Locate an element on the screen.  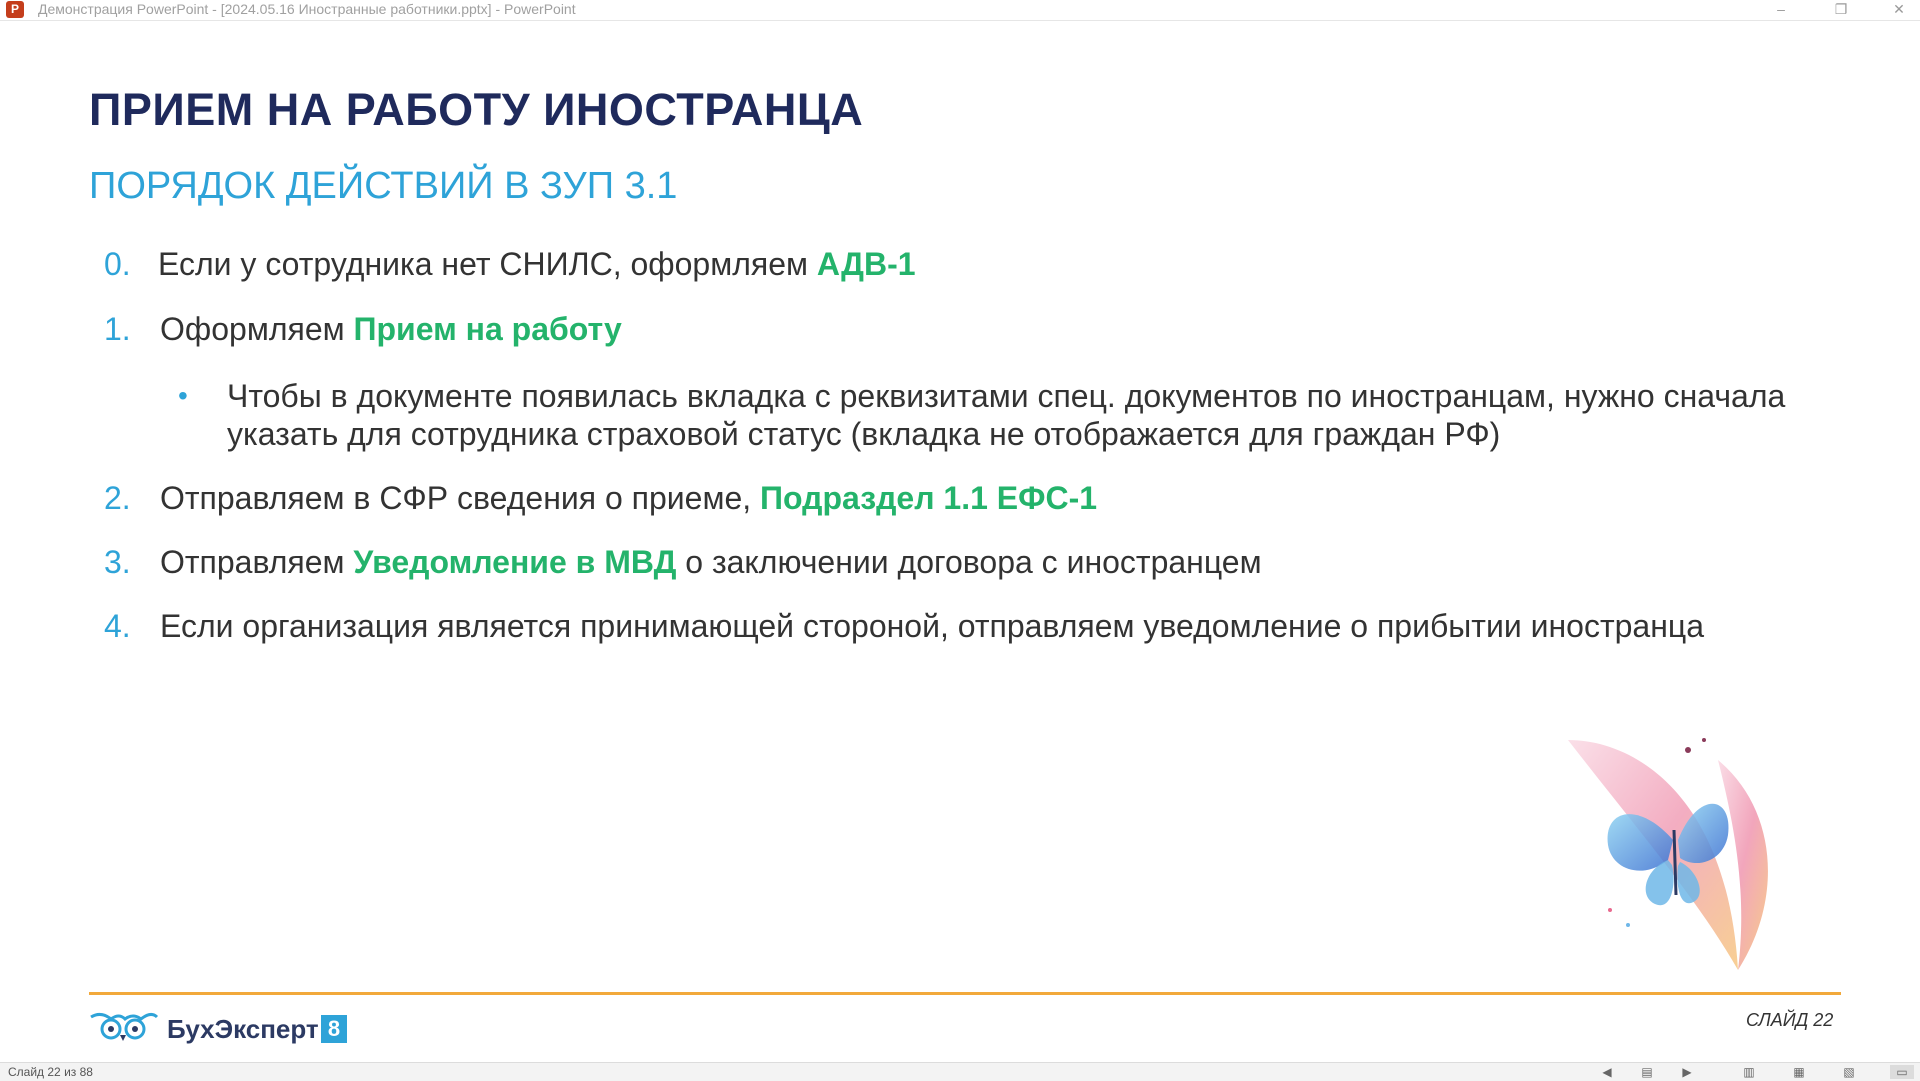
step-highlight: Подраздел 1.1 ЕФС-1 is located at coordinates (929, 498).